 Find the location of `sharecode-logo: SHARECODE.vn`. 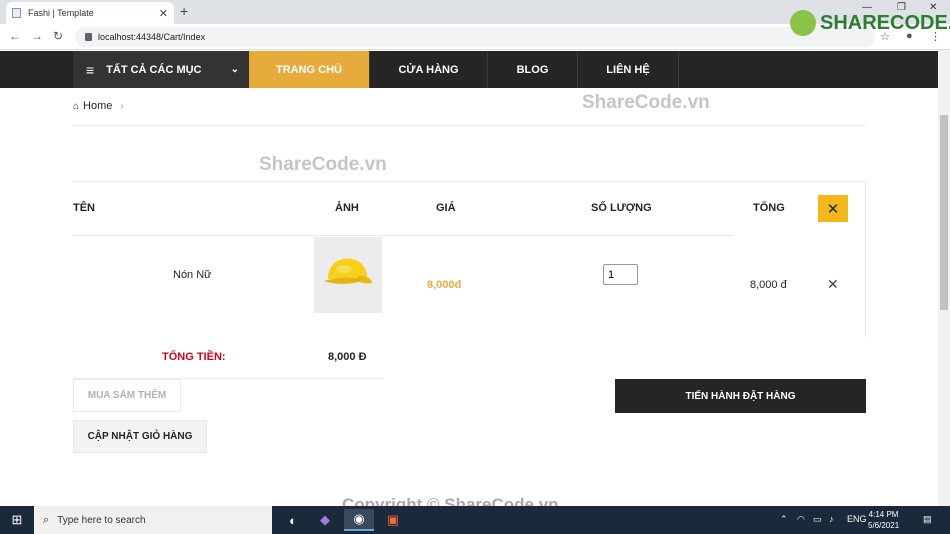

sharecode-logo: SHARECODE.vn is located at coordinates (870, 23).